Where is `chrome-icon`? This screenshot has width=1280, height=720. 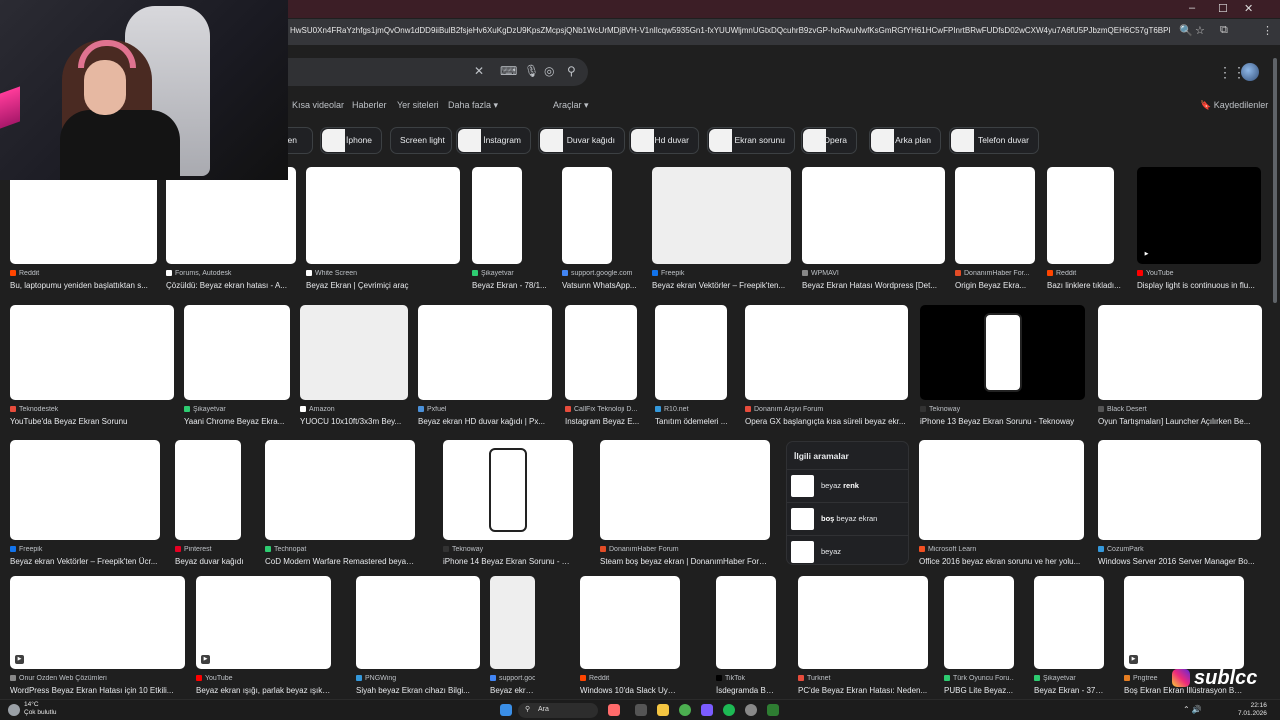
chrome-icon is located at coordinates (685, 710).